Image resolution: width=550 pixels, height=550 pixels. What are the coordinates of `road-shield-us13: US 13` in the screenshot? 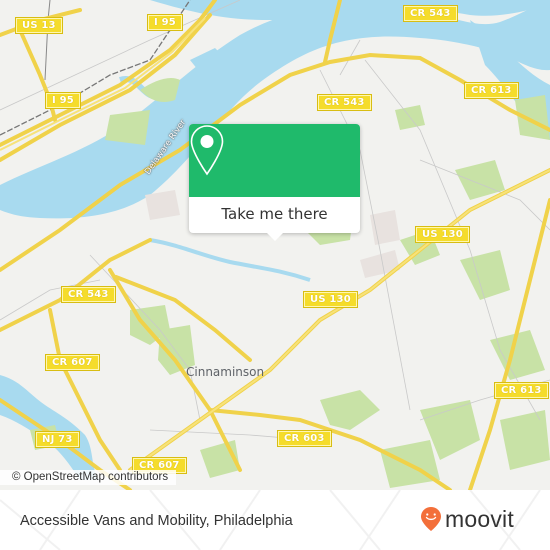 It's located at (39, 25).